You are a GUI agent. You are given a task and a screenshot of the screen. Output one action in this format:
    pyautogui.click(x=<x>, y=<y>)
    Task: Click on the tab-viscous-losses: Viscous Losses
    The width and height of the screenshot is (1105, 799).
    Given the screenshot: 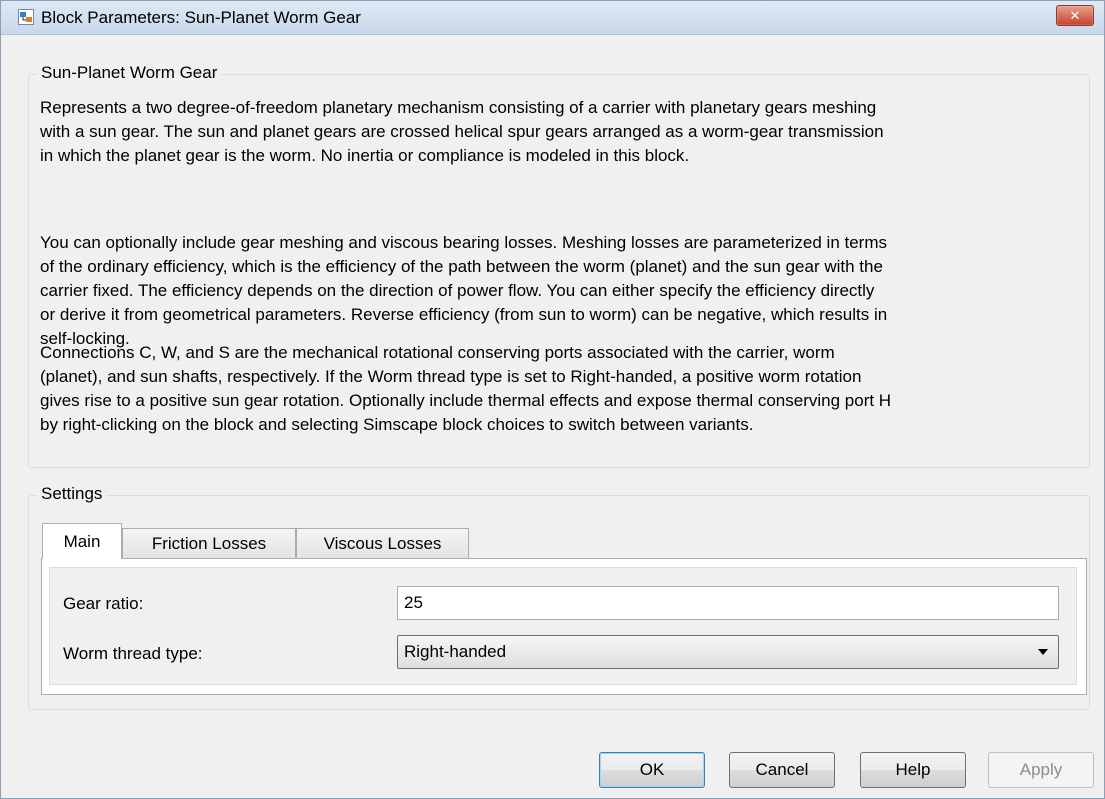 What is the action you would take?
    pyautogui.click(x=382, y=543)
    